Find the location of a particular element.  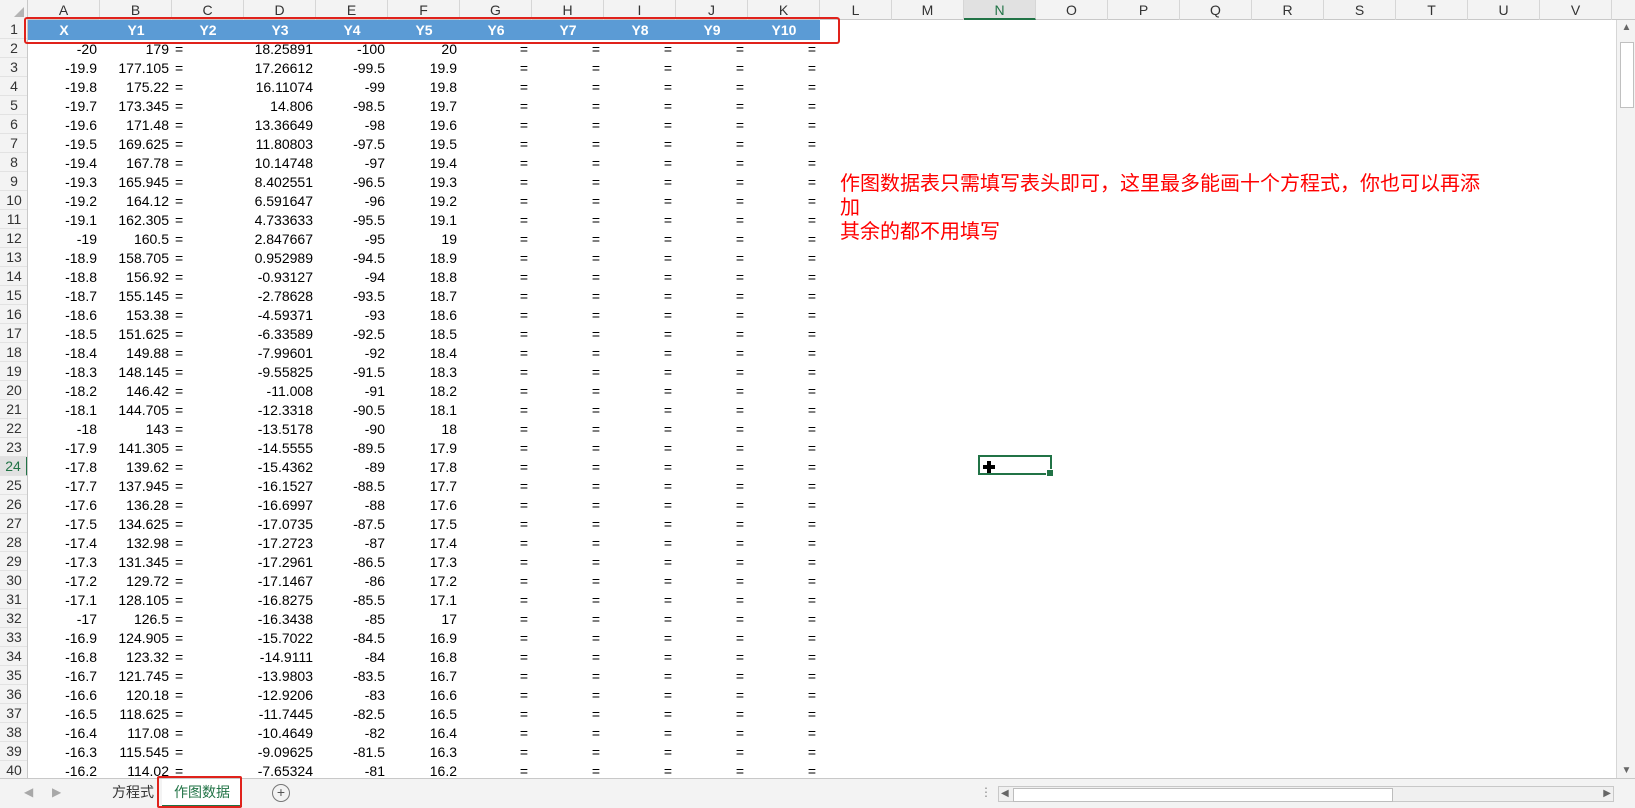

cell-f30: 17.2 is located at coordinates (424, 581).